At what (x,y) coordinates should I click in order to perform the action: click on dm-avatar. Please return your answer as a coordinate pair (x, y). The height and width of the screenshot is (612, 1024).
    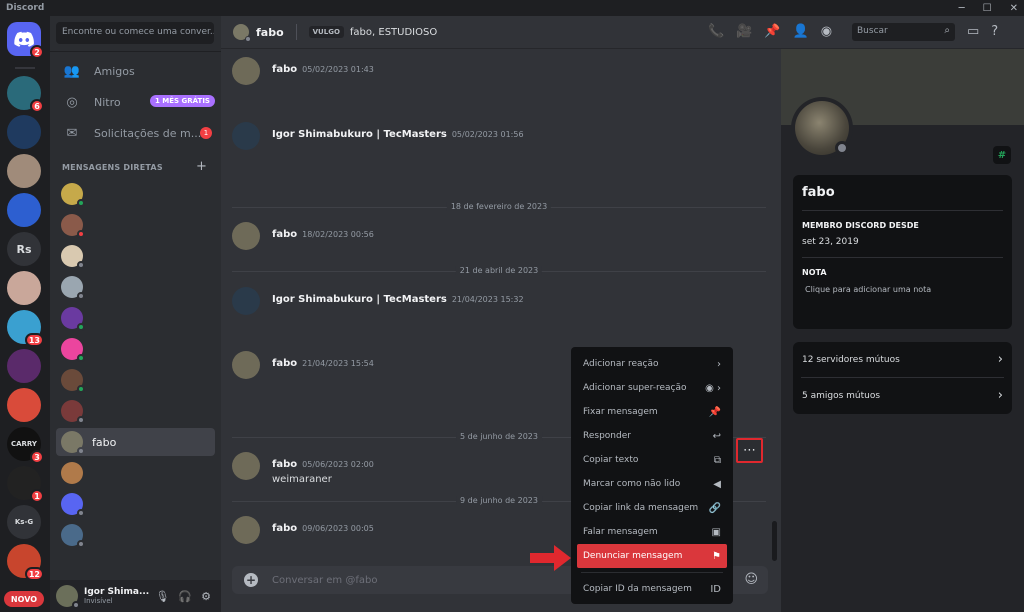
    Looking at the image, I should click on (72, 473).